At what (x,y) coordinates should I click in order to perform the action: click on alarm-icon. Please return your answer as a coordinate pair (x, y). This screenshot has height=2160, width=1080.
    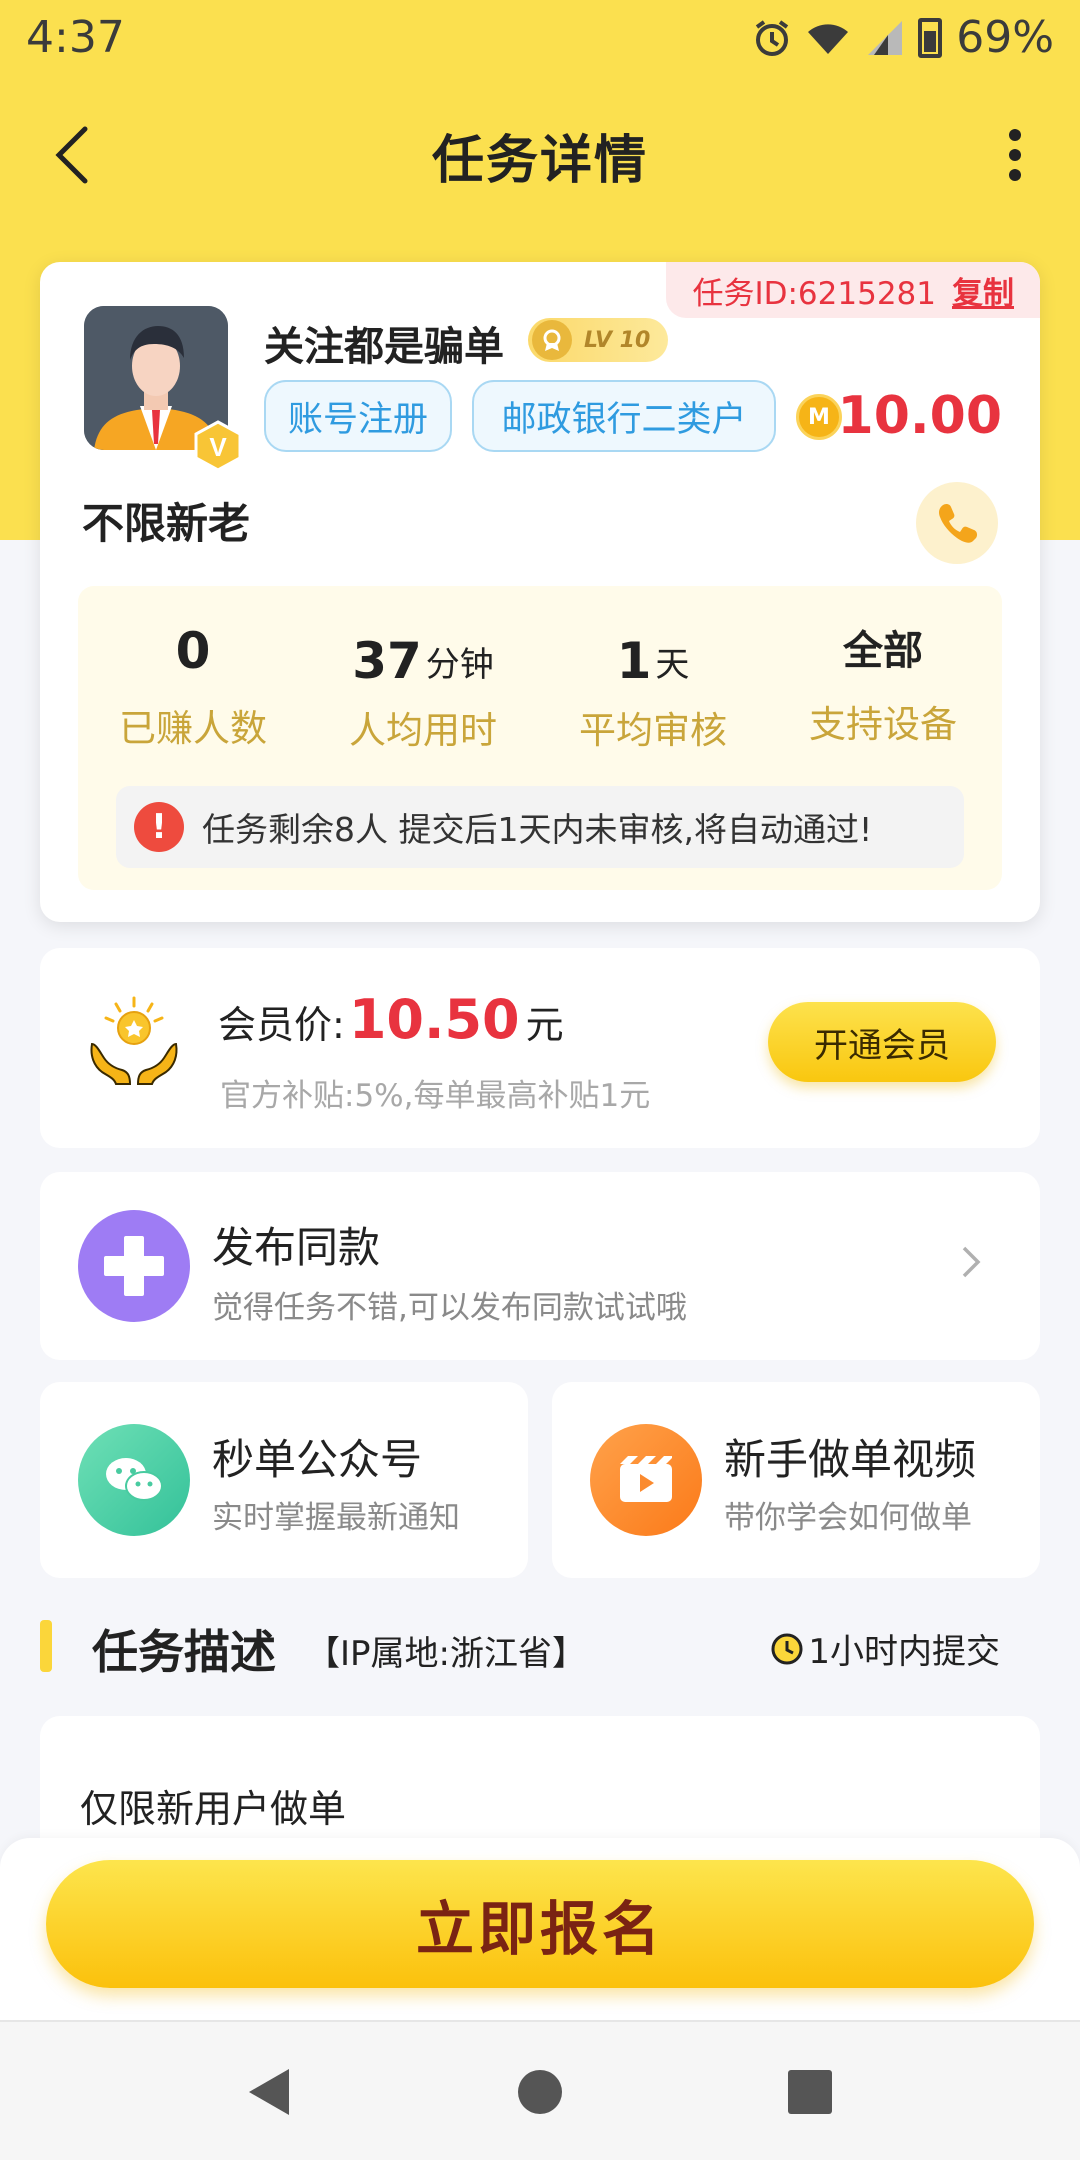
    Looking at the image, I should click on (772, 37).